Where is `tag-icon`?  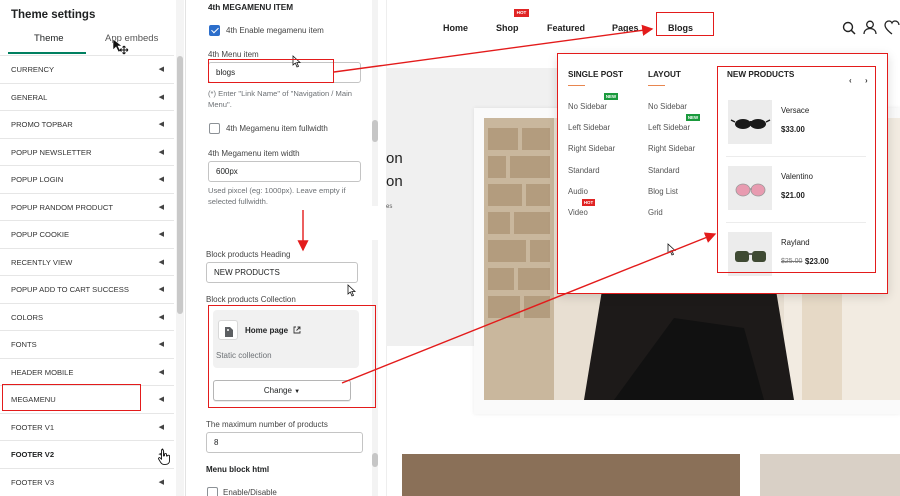 tag-icon is located at coordinates (229, 332).